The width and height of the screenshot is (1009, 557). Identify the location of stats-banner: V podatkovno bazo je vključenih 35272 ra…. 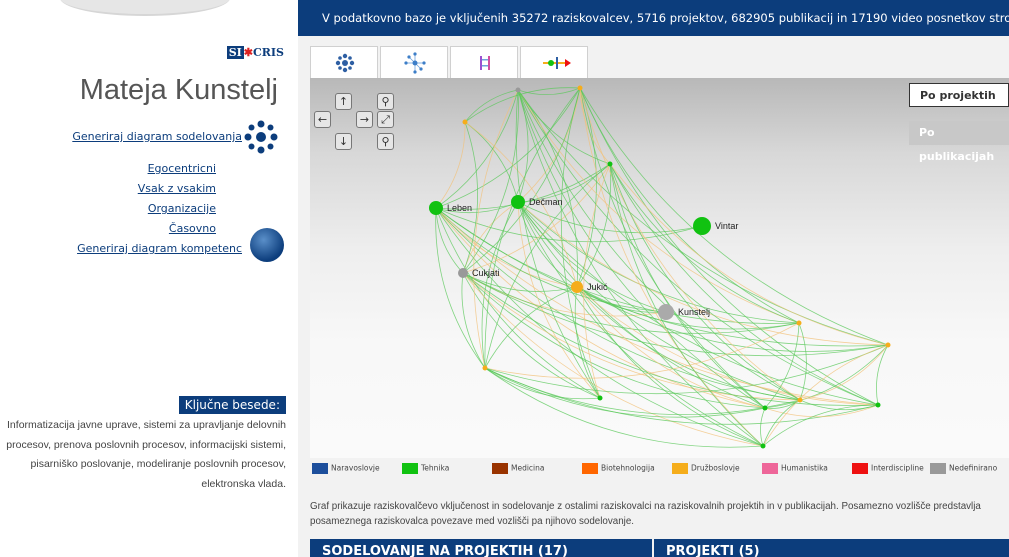
(653, 18).